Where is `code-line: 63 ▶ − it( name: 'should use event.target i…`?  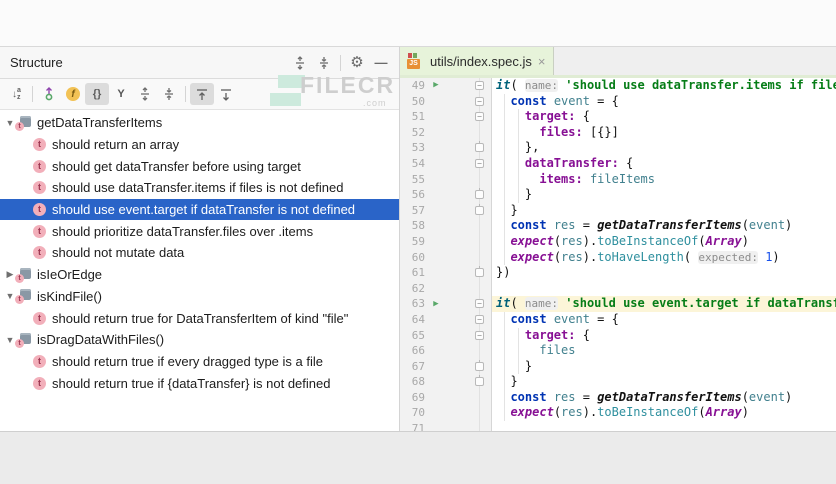
code-line: 63 ▶ − it( name: 'should use event.target i… is located at coordinates (618, 304).